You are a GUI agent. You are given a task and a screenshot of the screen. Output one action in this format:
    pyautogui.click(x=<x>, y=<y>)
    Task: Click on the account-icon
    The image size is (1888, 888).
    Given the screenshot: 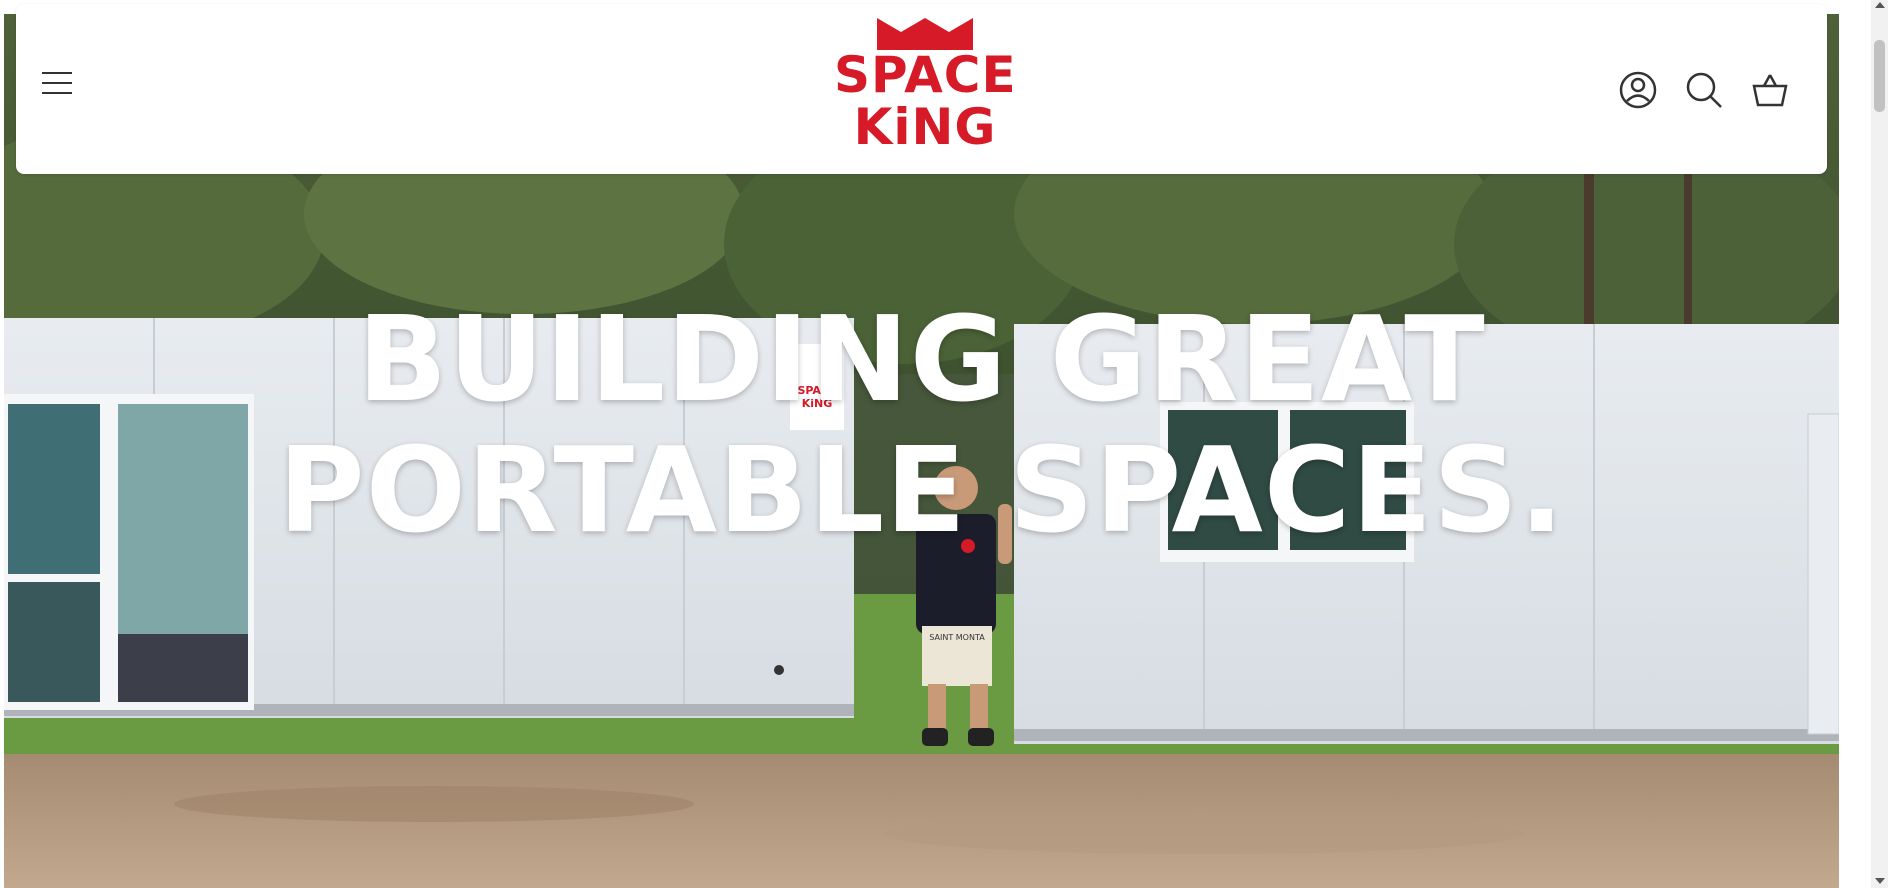 What is the action you would take?
    pyautogui.click(x=1638, y=90)
    